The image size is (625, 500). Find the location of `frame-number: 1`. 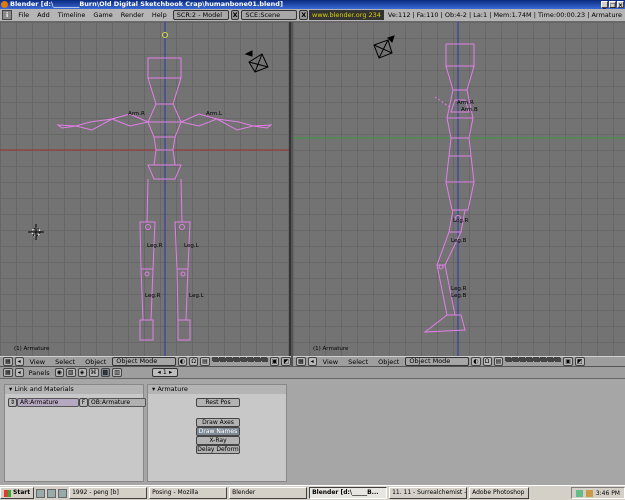

frame-number: 1 is located at coordinates (164, 372).